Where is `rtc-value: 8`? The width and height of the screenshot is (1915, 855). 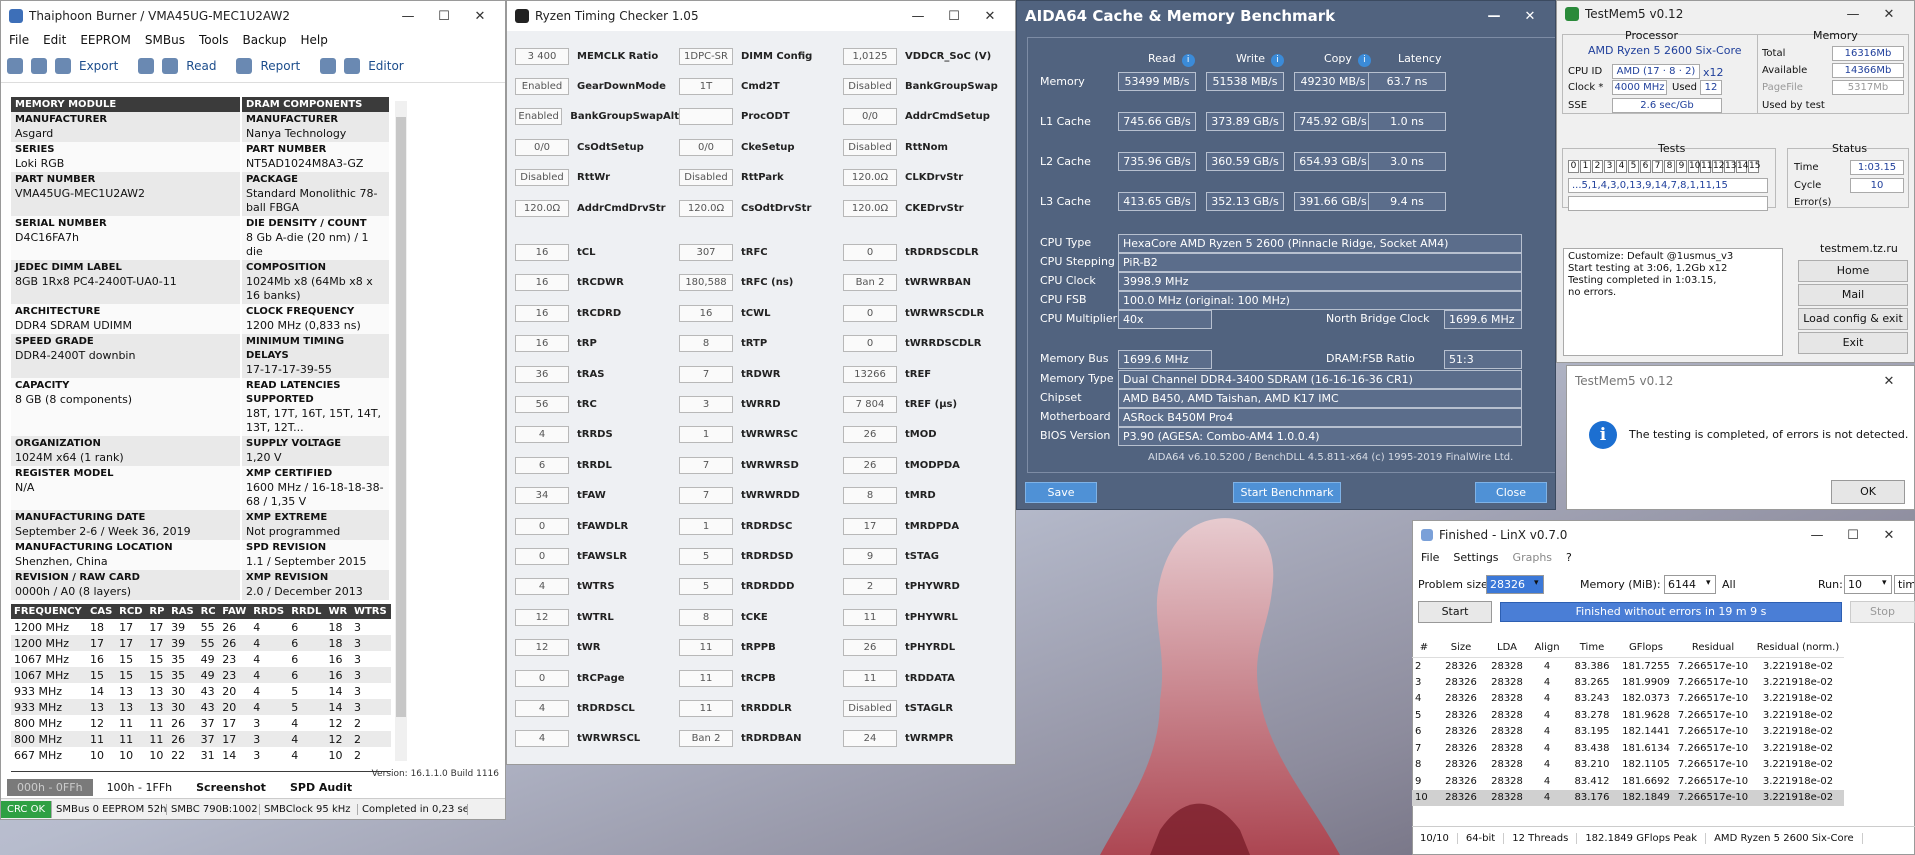
rtc-value: 8 is located at coordinates (706, 617).